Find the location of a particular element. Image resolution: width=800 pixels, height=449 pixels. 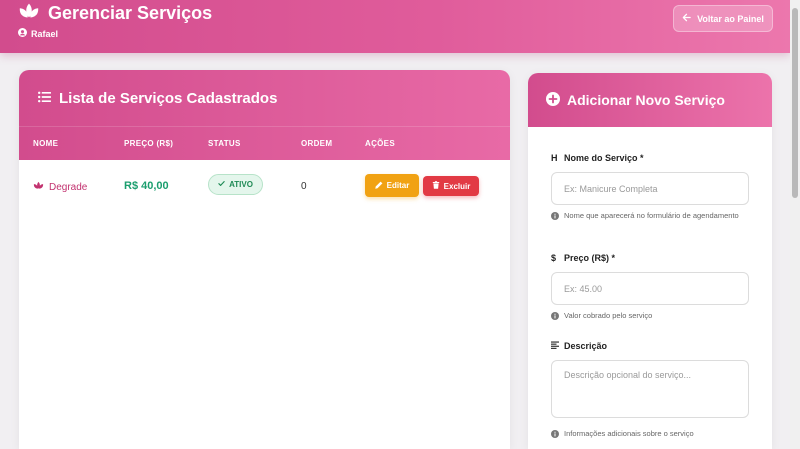

delete-button: Excluir is located at coordinates (451, 186).